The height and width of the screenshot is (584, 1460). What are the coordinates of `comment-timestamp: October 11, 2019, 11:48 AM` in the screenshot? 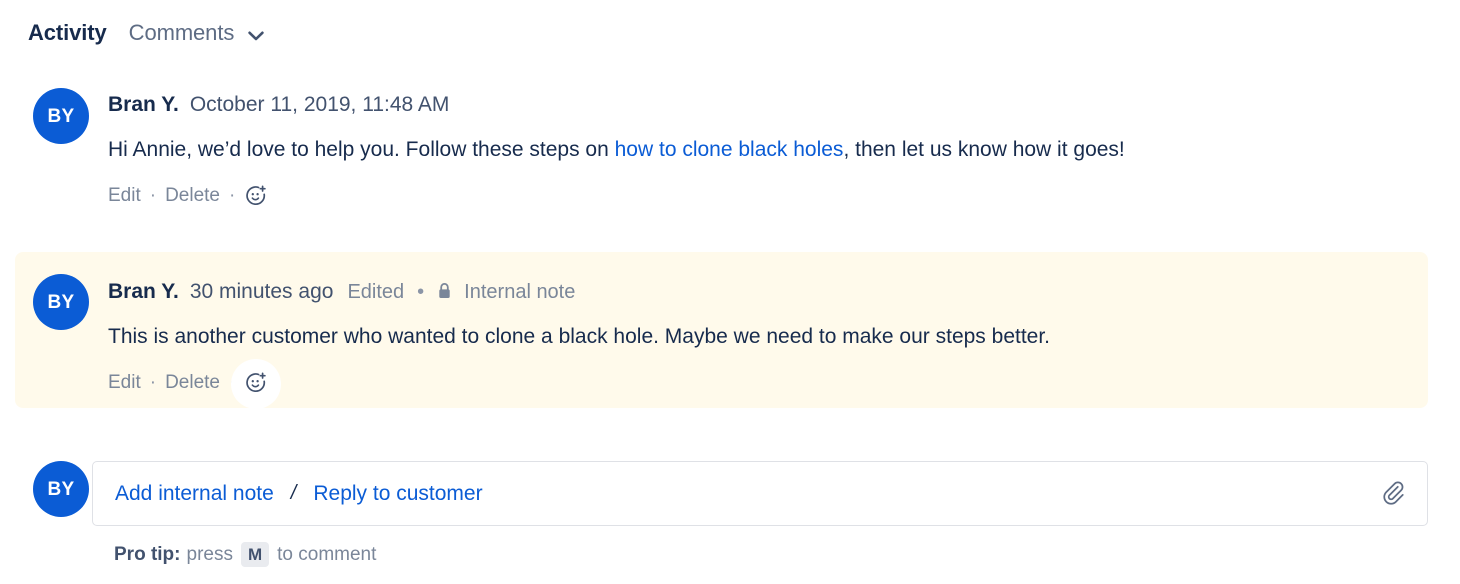 It's located at (319, 104).